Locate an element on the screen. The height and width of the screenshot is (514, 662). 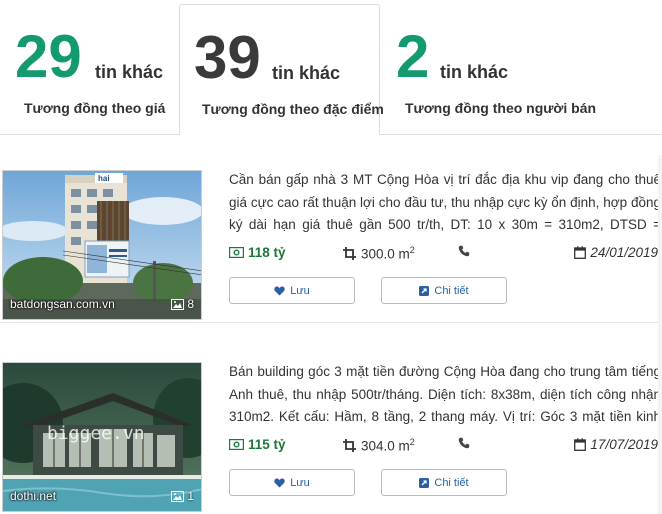
tab-count: 39 is located at coordinates (227, 57).